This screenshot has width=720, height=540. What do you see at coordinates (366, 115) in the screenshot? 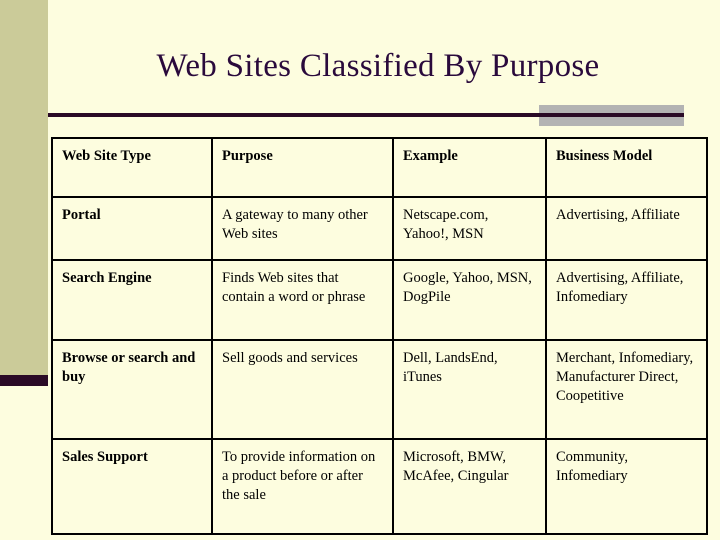
I see `decorative-title-rule` at bounding box center [366, 115].